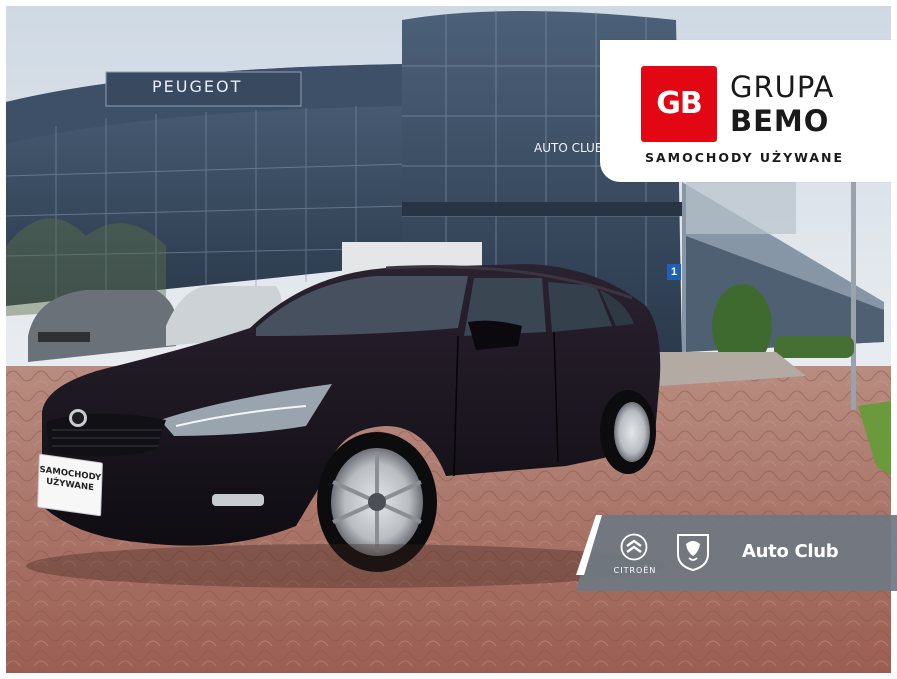  I want to click on logo-name-line1: GRUPA, so click(782, 87).